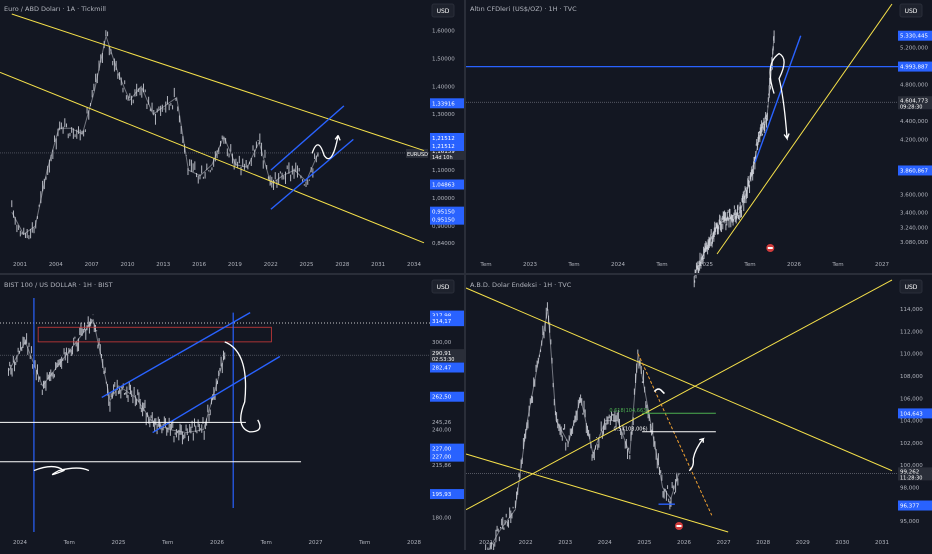  I want to click on price-tick-label: 1,40000, so click(443, 87).